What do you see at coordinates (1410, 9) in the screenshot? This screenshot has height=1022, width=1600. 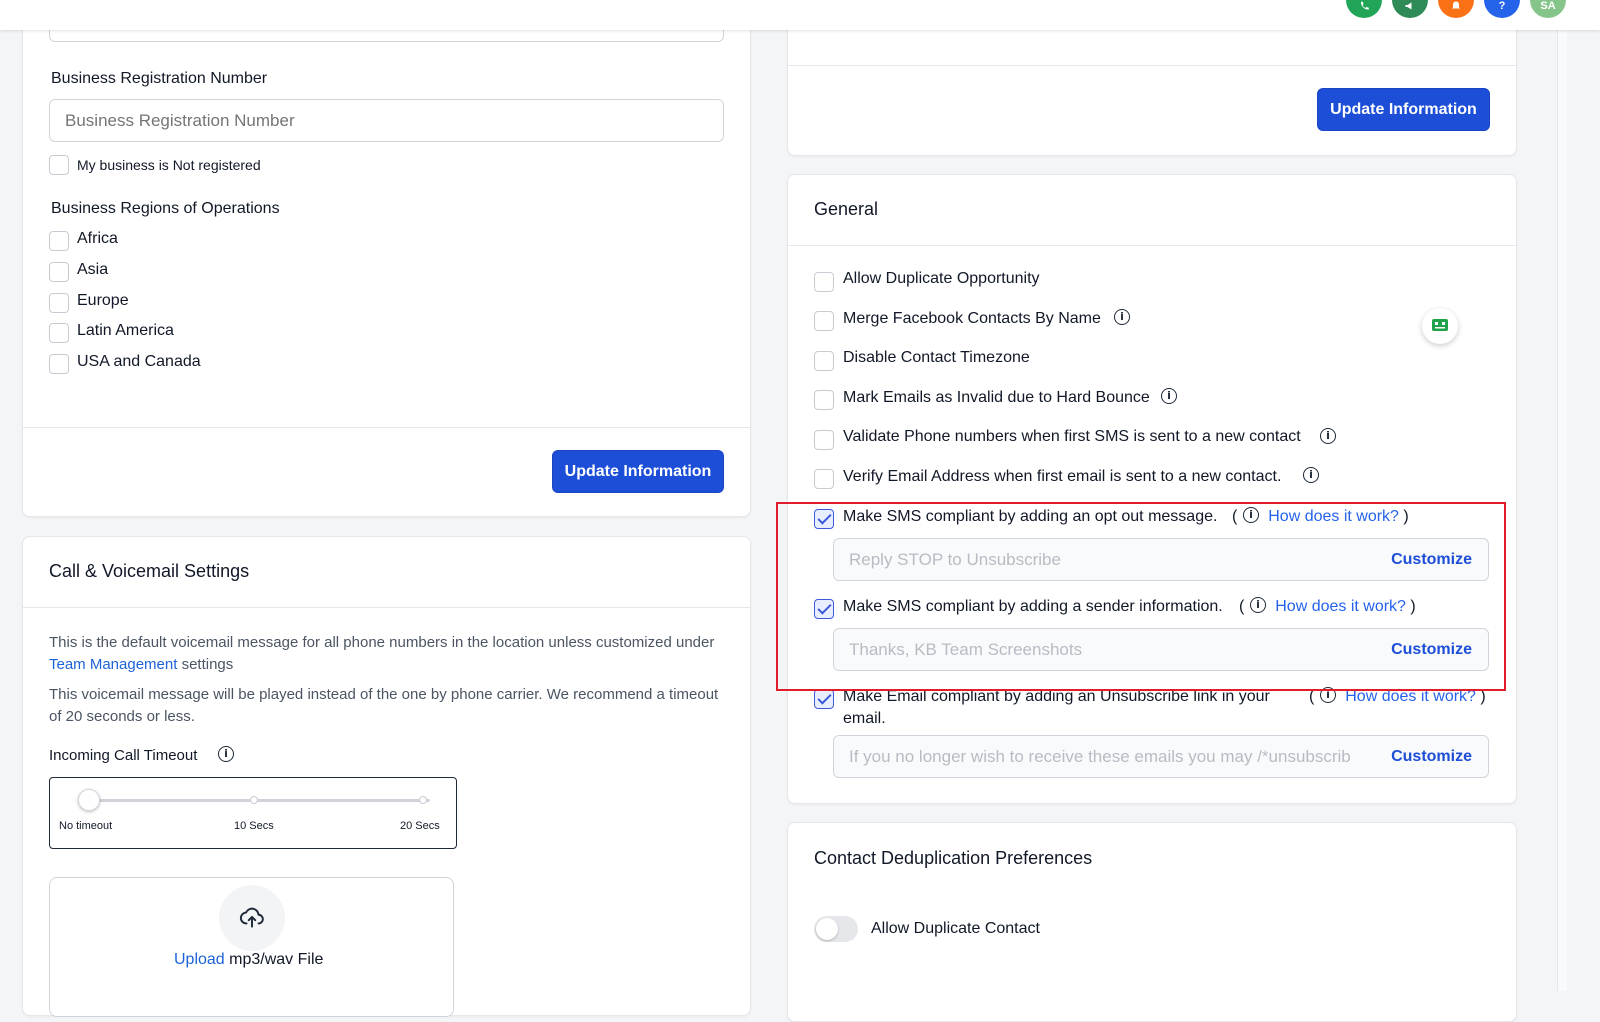 I see `megaphone-icon` at bounding box center [1410, 9].